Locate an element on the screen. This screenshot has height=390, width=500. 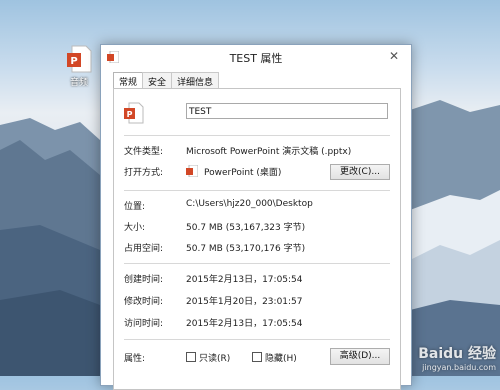
hidden-label: 隐藏(H) is located at coordinates (281, 359).